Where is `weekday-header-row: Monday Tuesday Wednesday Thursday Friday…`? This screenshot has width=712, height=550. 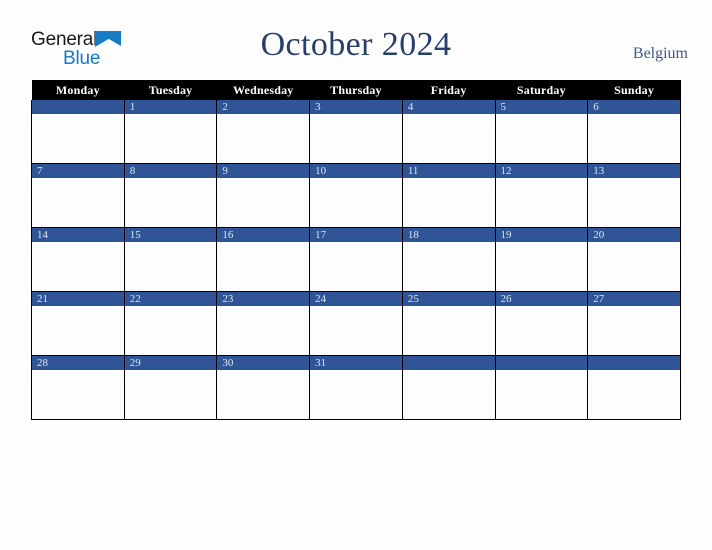 weekday-header-row: Monday Tuesday Wednesday Thursday Friday… is located at coordinates (356, 90).